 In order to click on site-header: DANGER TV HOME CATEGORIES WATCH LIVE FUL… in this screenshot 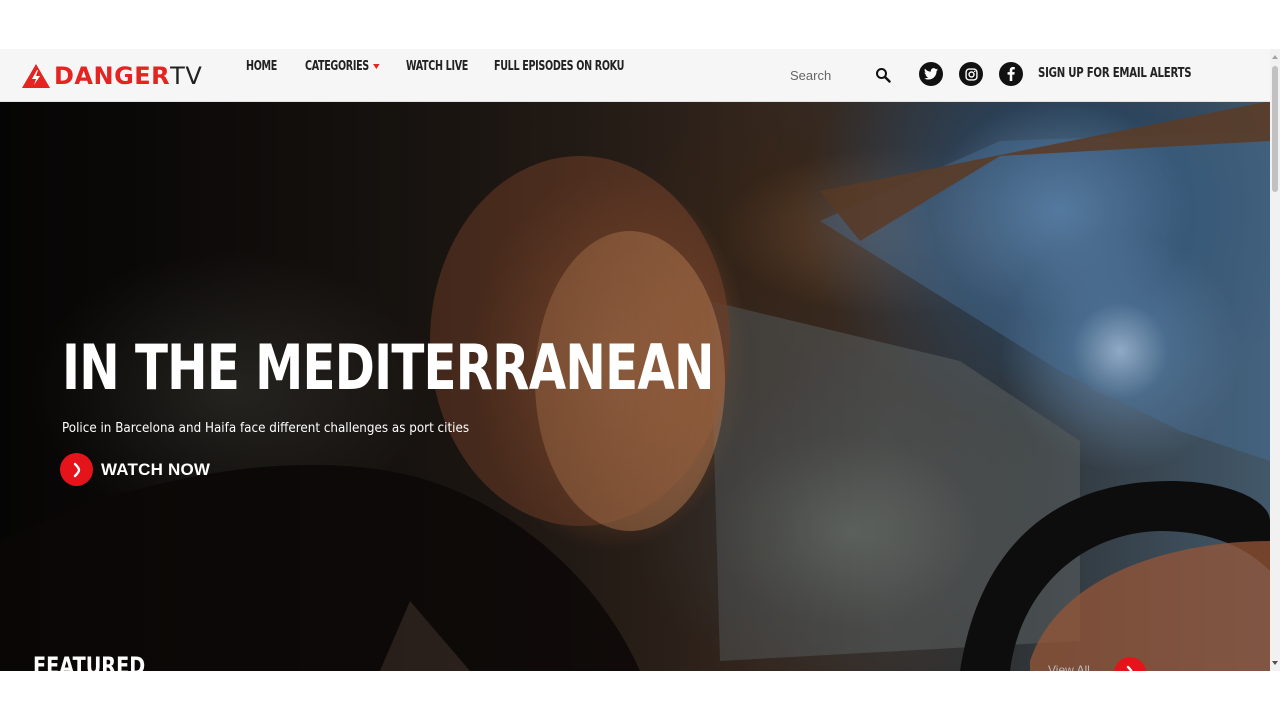, I will do `click(635, 75)`.